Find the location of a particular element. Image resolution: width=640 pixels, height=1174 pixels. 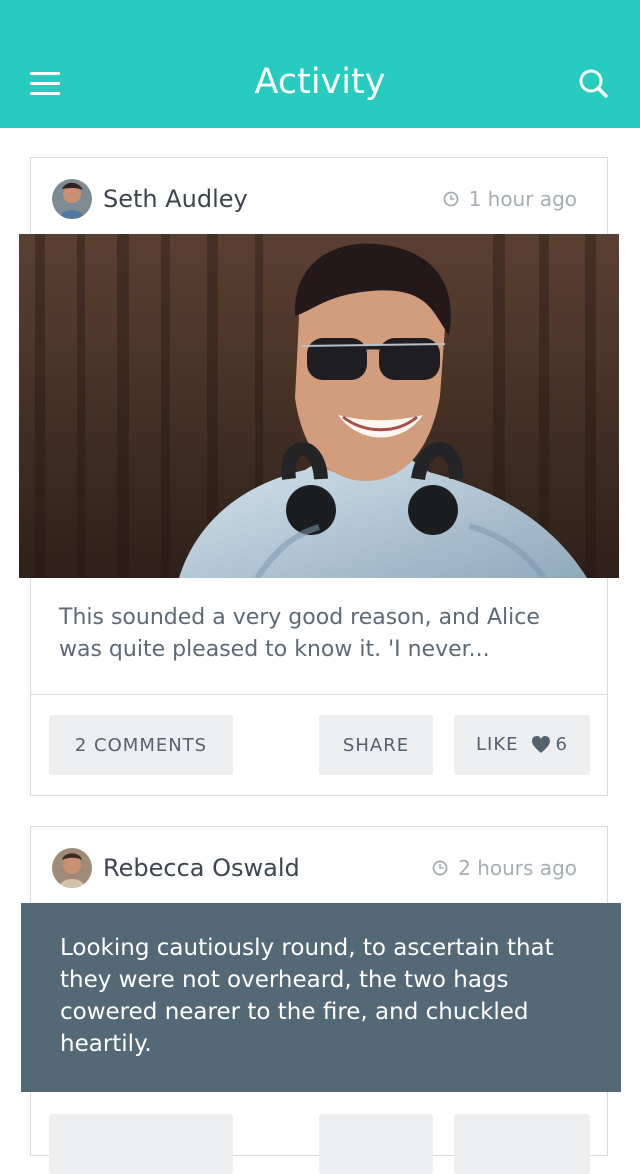

like-label: LIKE is located at coordinates (497, 744).